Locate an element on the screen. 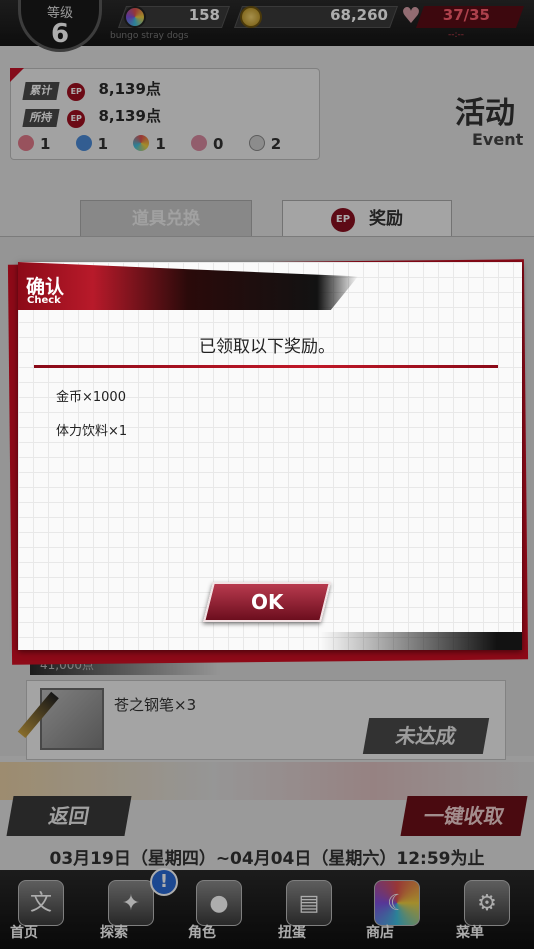  ok-button-label: OK is located at coordinates (267, 602).